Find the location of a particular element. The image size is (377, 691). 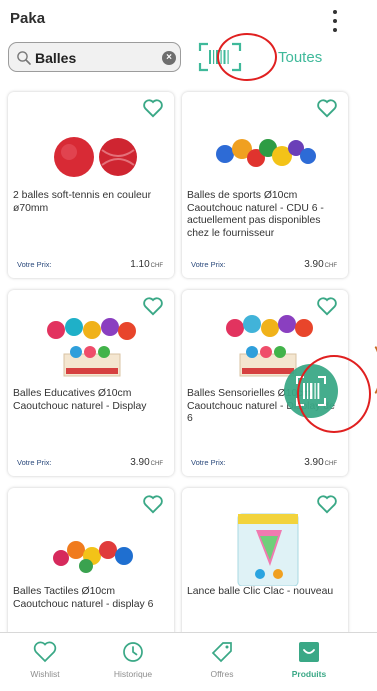

tab-label: Wishlist is located at coordinates (45, 674).